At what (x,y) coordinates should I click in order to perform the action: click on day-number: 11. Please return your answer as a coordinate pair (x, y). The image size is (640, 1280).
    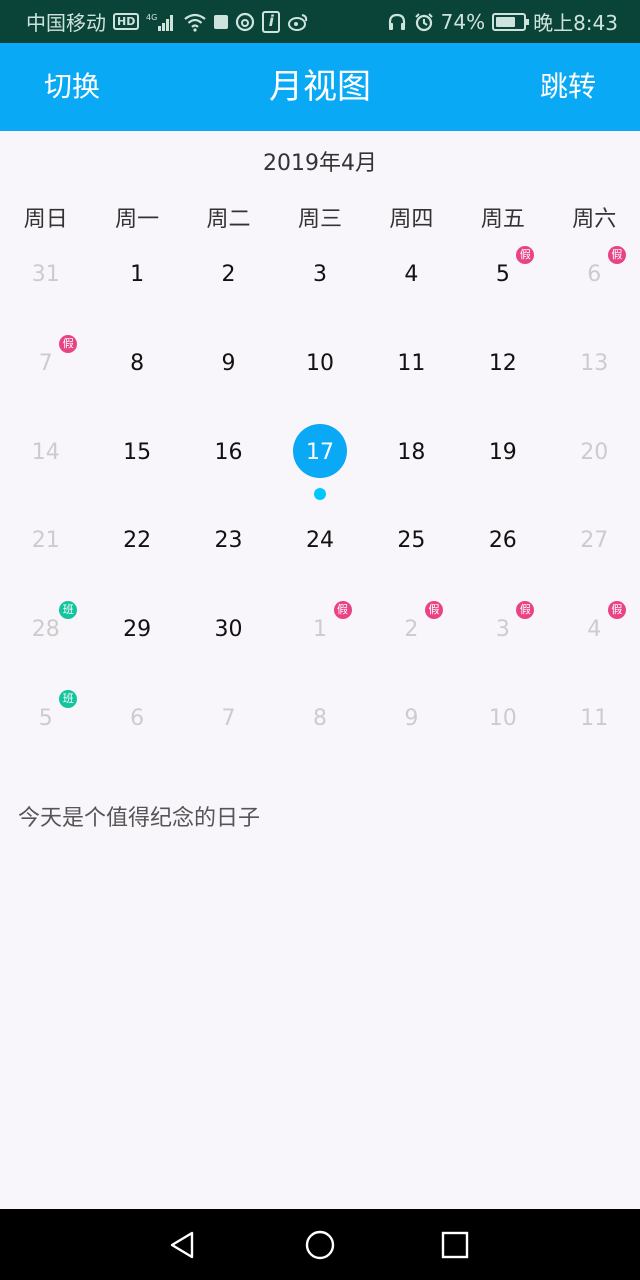
    Looking at the image, I should click on (411, 363).